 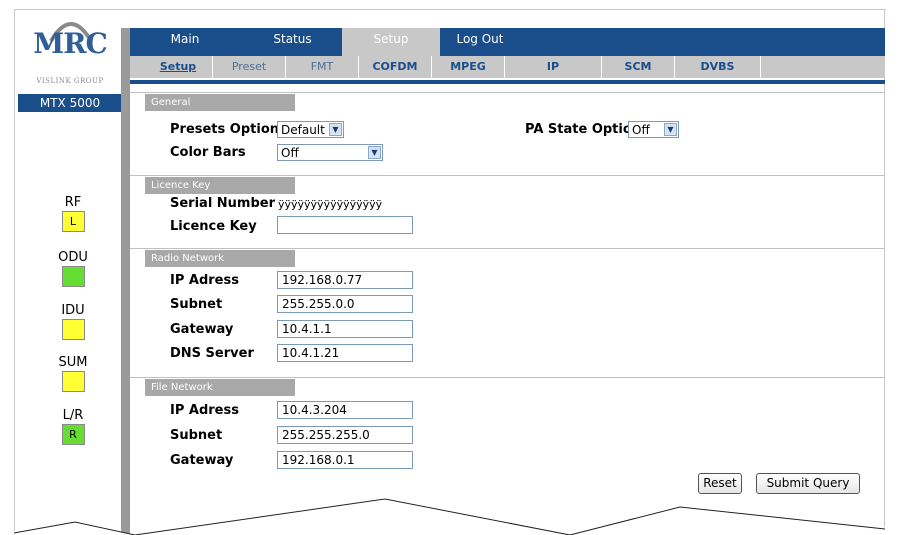 I want to click on section-file-network-title: File Network, so click(x=220, y=387).